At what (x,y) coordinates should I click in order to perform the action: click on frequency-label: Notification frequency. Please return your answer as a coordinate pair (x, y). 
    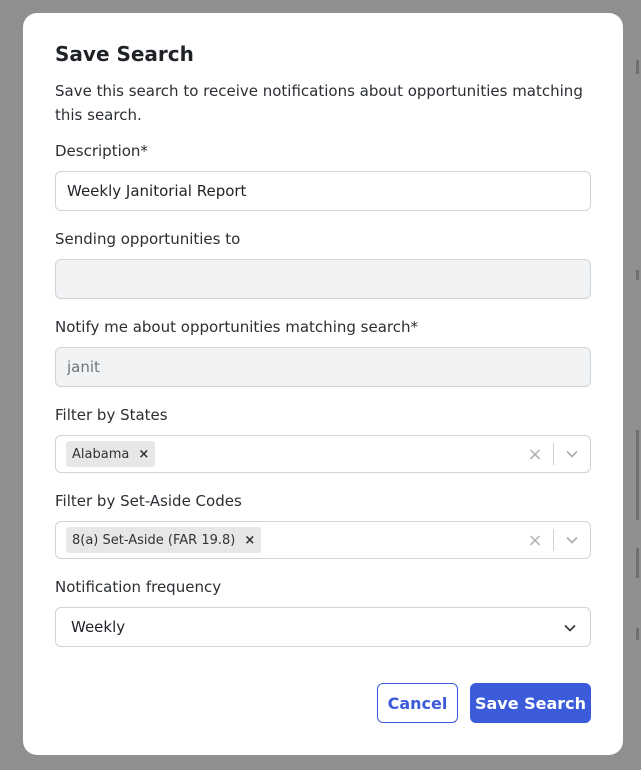
    Looking at the image, I should click on (138, 587).